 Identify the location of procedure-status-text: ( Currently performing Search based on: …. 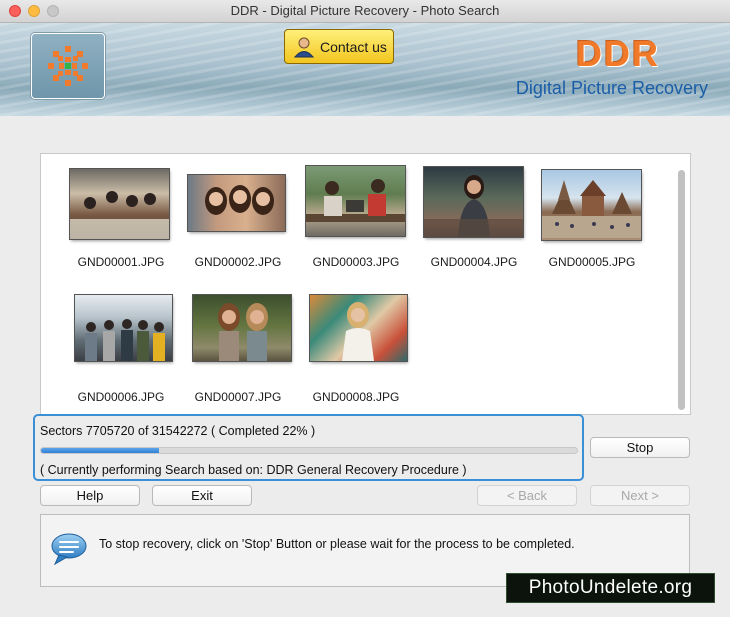
(253, 470).